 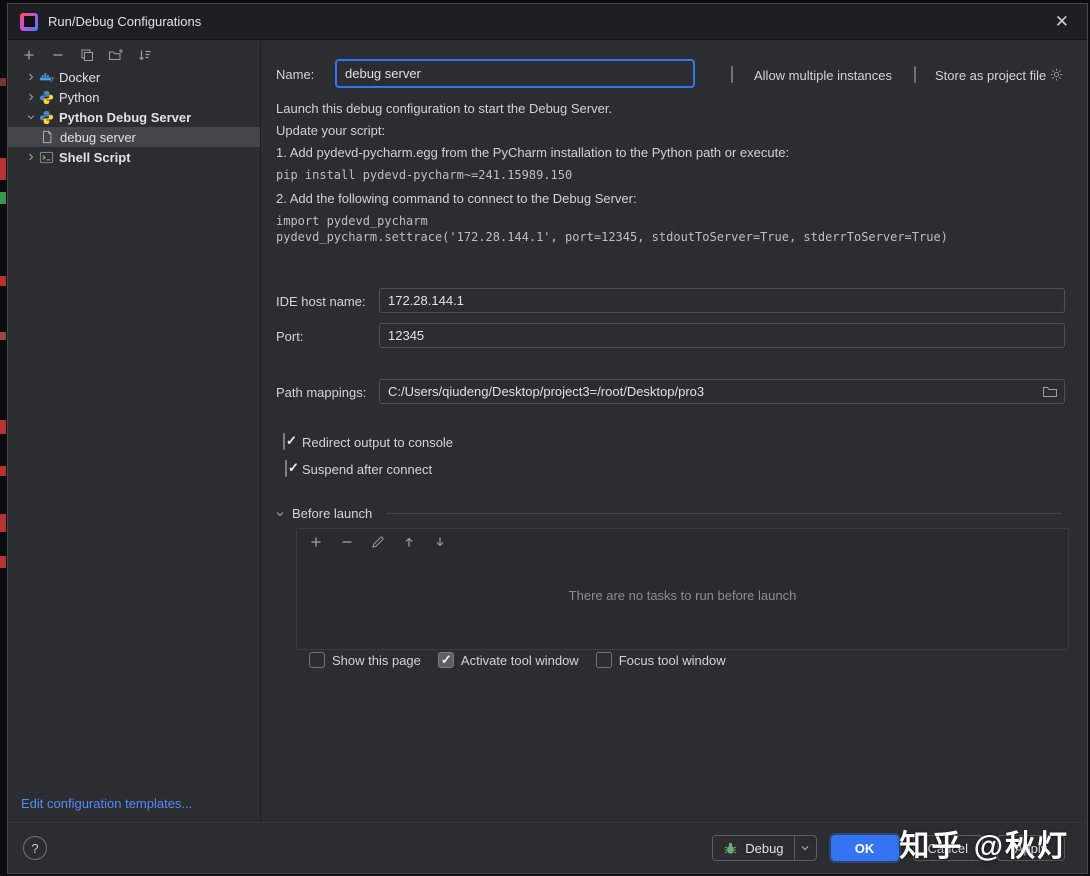 What do you see at coordinates (134, 77) in the screenshot?
I see `tree-item-docker: Docker` at bounding box center [134, 77].